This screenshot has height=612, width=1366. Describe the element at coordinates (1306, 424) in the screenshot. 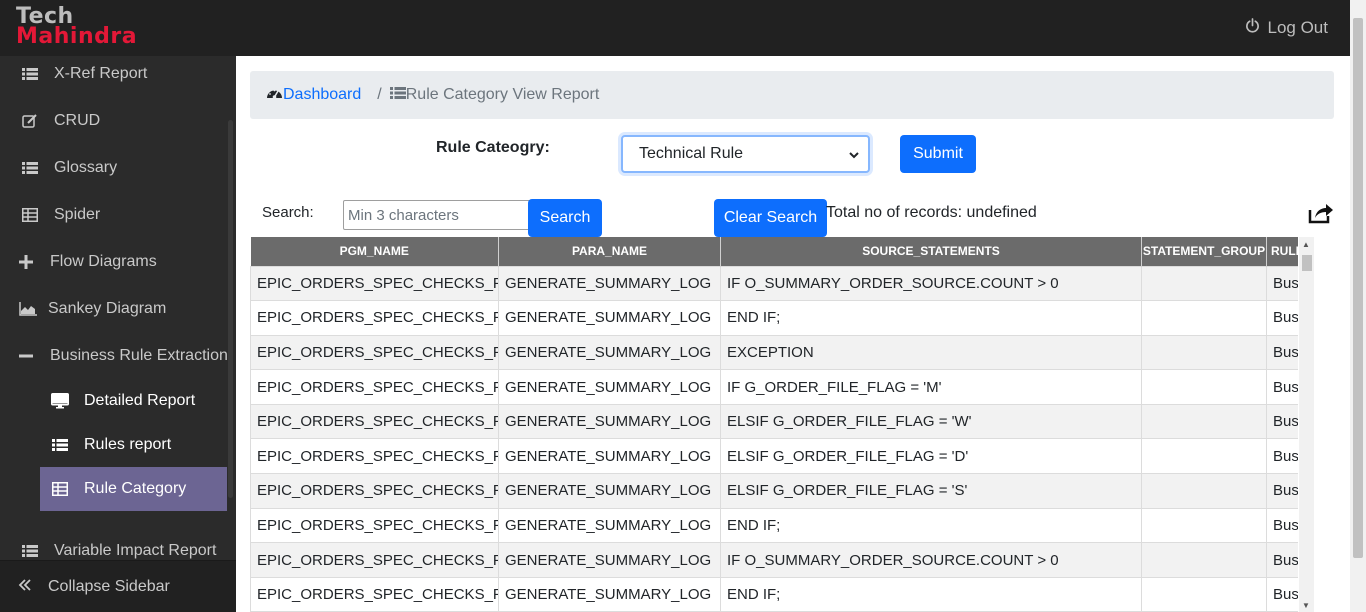

I see `table-scrollbar: ▲ ▼` at that location.